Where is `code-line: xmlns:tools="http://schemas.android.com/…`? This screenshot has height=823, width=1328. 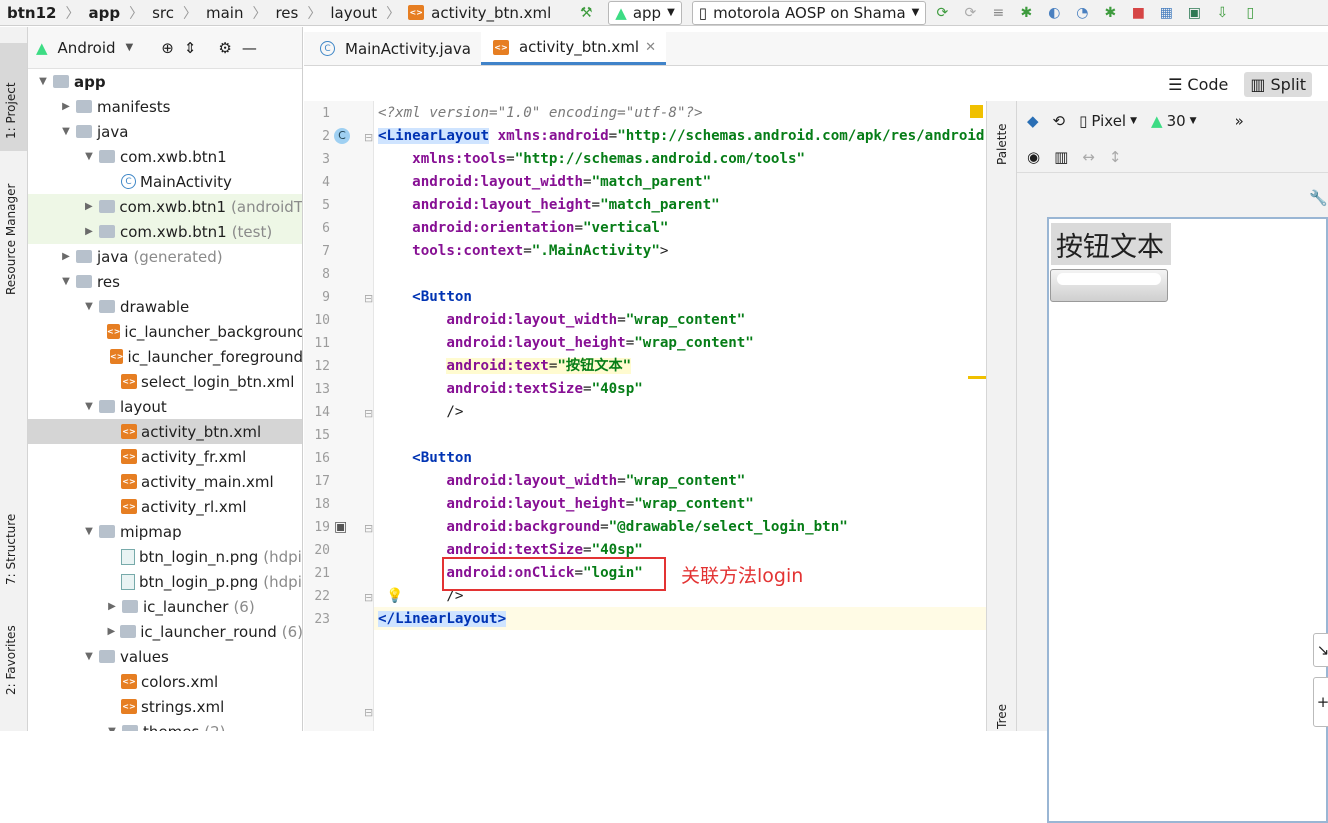
code-line: xmlns:tools="http://schemas.android.com/… is located at coordinates (591, 159).